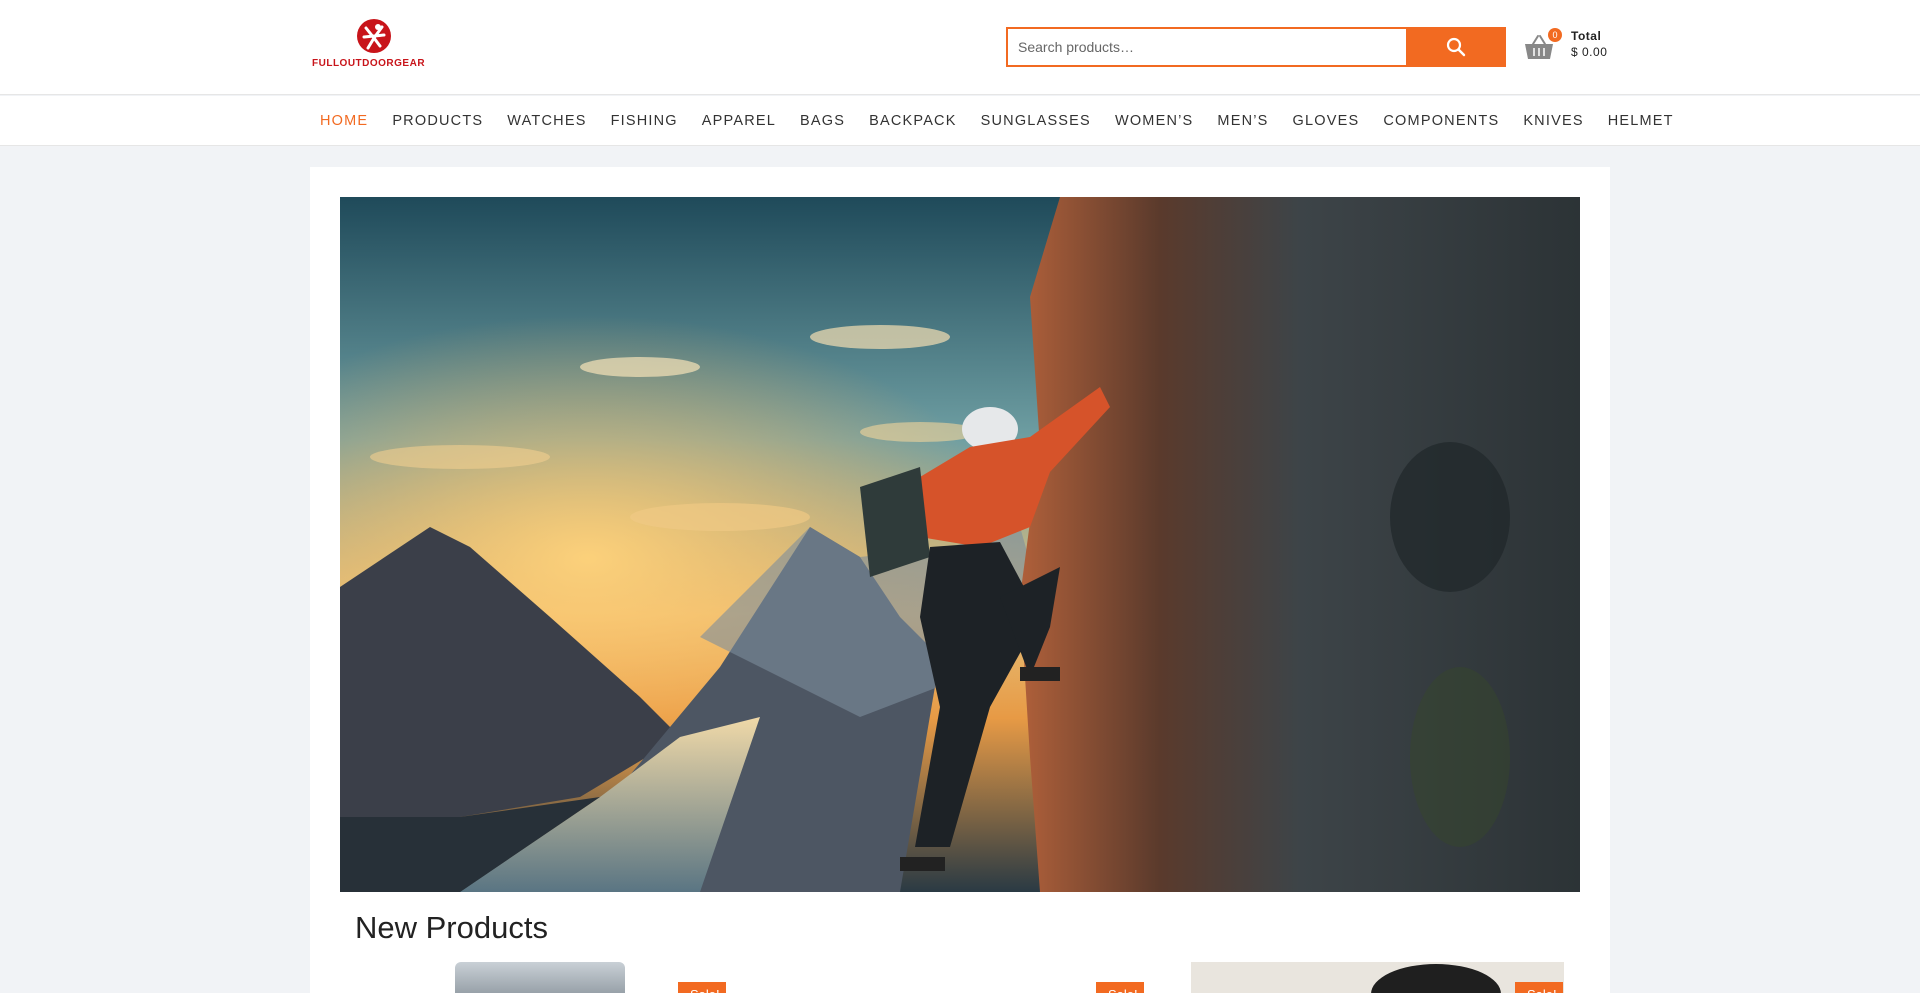 This screenshot has width=1920, height=993. I want to click on nav-item-fishing: FISHING, so click(644, 121).